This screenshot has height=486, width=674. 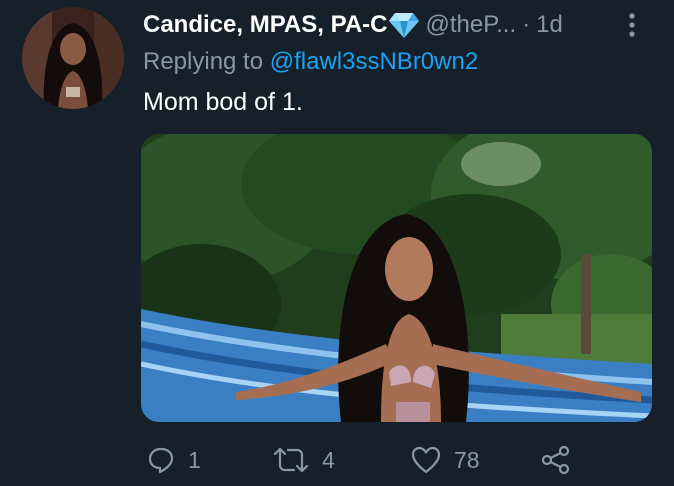 What do you see at coordinates (291, 460) in the screenshot?
I see `retweet-icon` at bounding box center [291, 460].